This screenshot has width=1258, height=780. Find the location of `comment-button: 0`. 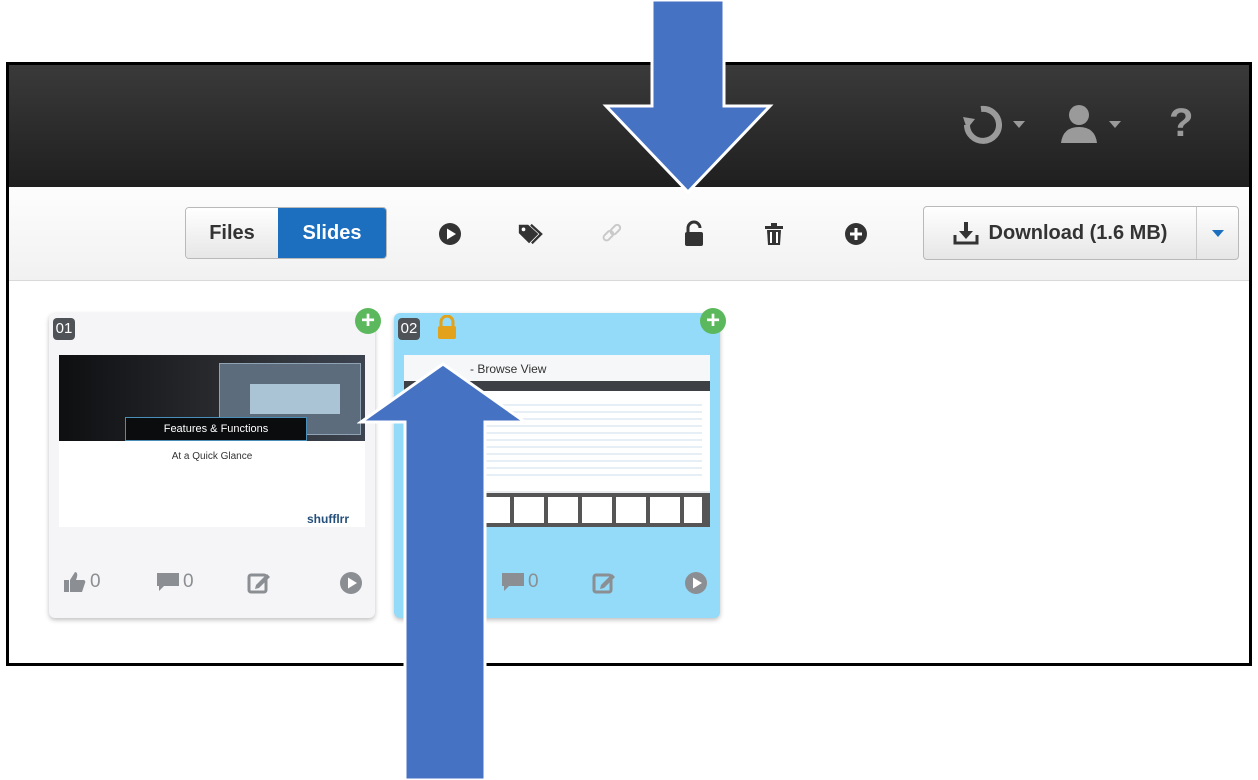

comment-button: 0 is located at coordinates (175, 582).